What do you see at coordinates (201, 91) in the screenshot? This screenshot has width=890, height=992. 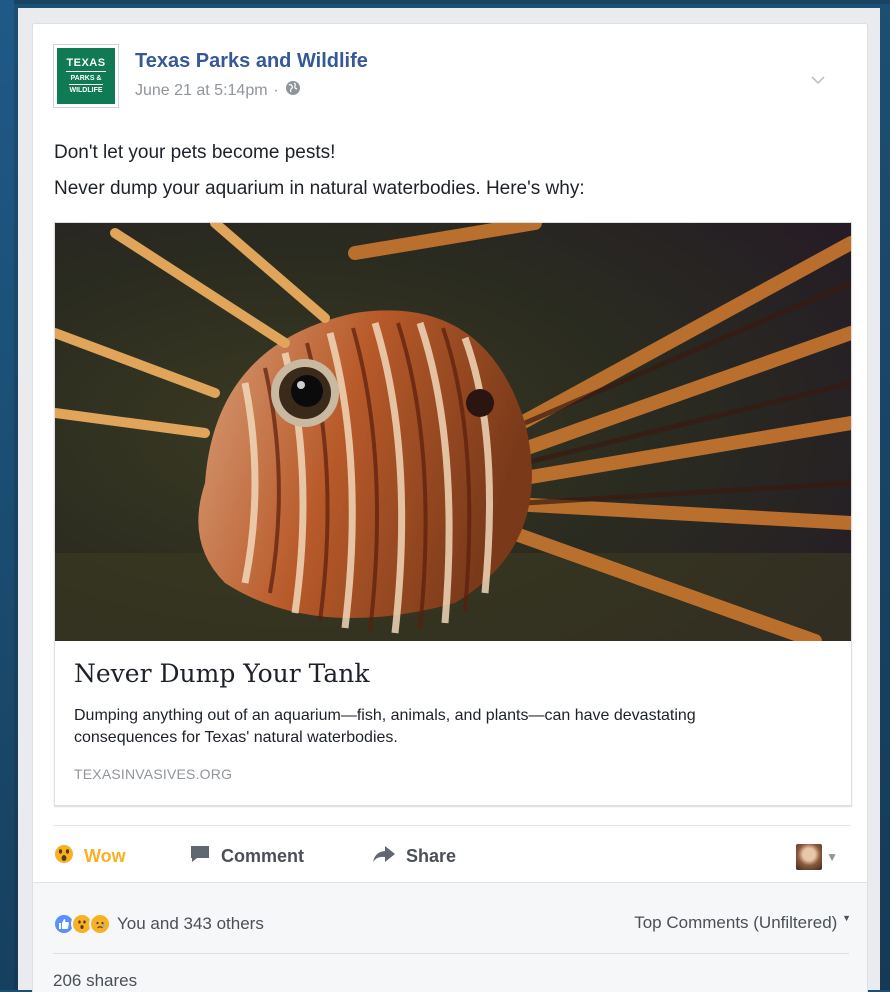 I see `post-timestamp: June 21 at 5:14pm` at bounding box center [201, 91].